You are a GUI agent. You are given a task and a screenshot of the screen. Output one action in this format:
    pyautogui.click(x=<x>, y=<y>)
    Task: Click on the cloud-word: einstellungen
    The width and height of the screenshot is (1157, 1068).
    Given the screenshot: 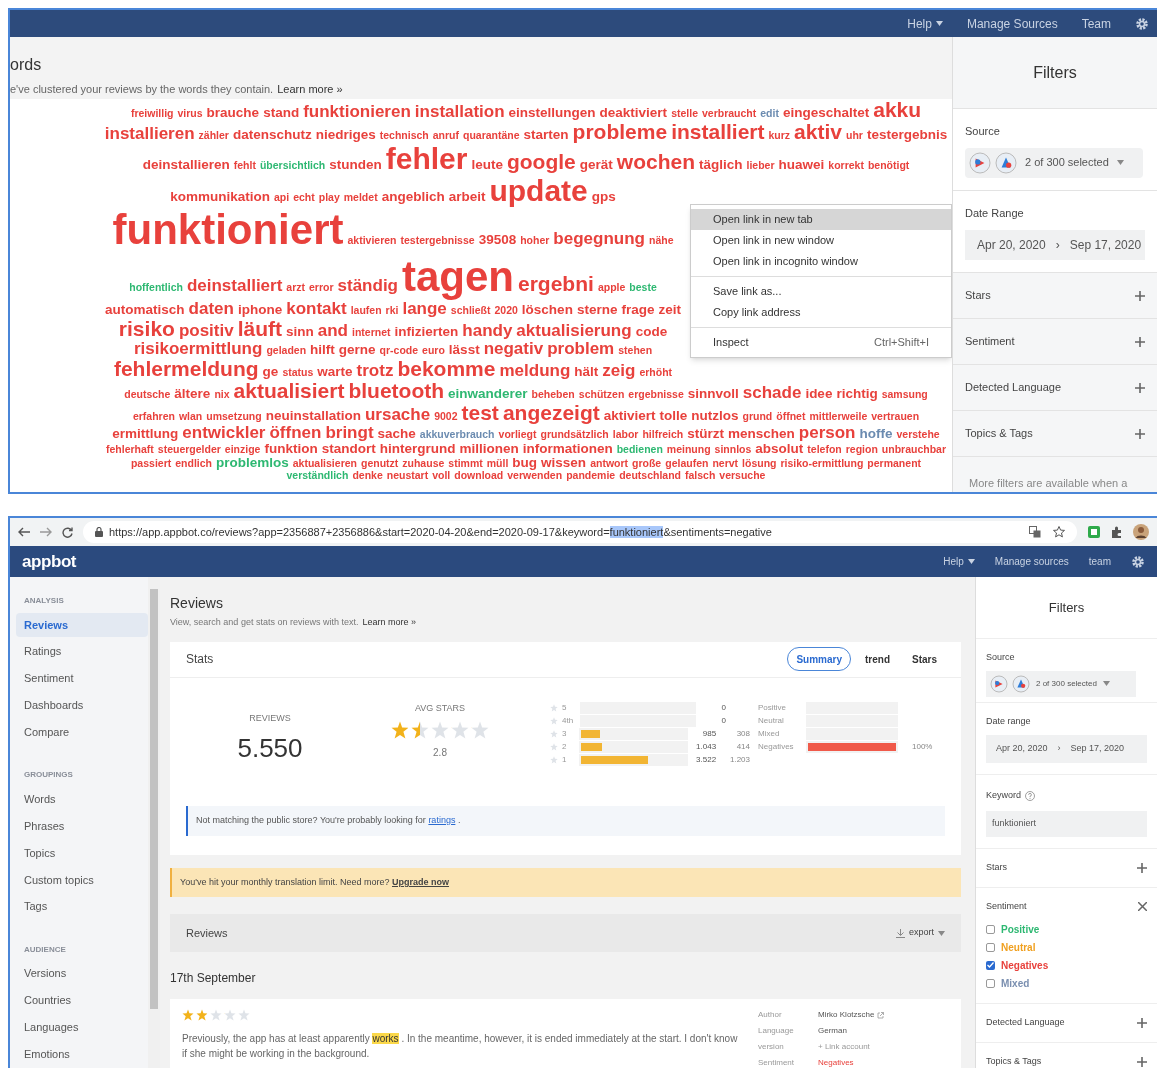 What is the action you would take?
    pyautogui.click(x=552, y=113)
    